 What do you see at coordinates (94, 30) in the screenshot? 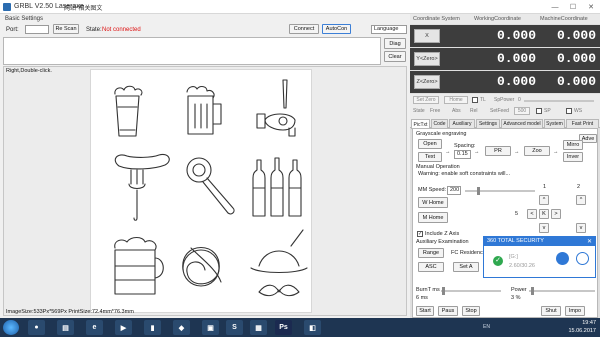
I see `state-label: State:` at bounding box center [94, 30].